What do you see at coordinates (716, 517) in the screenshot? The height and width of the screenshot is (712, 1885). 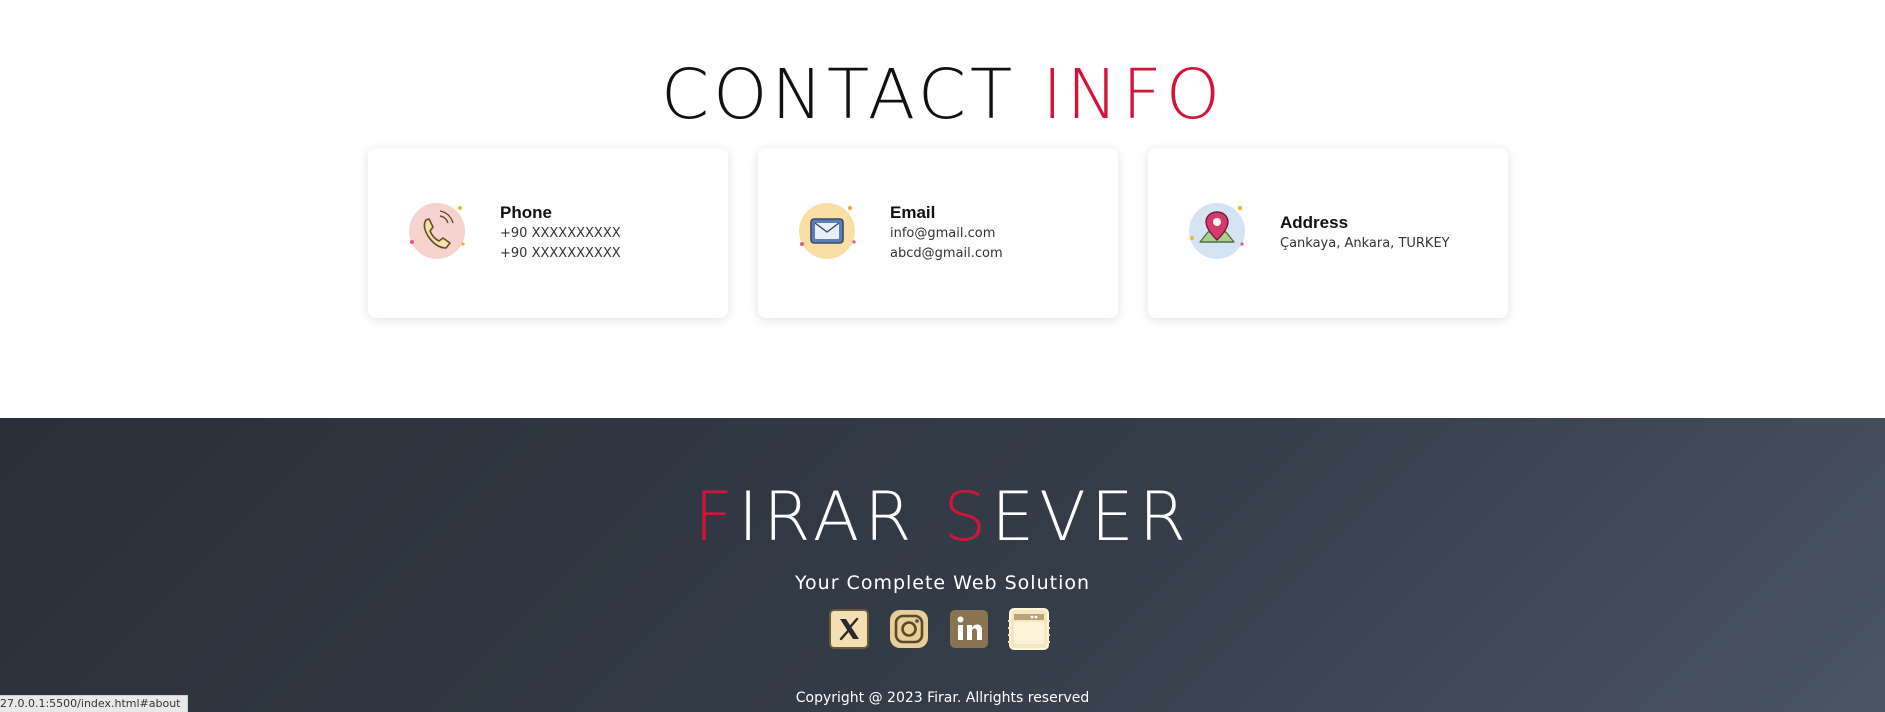 I see `brand-first-initial: F` at bounding box center [716, 517].